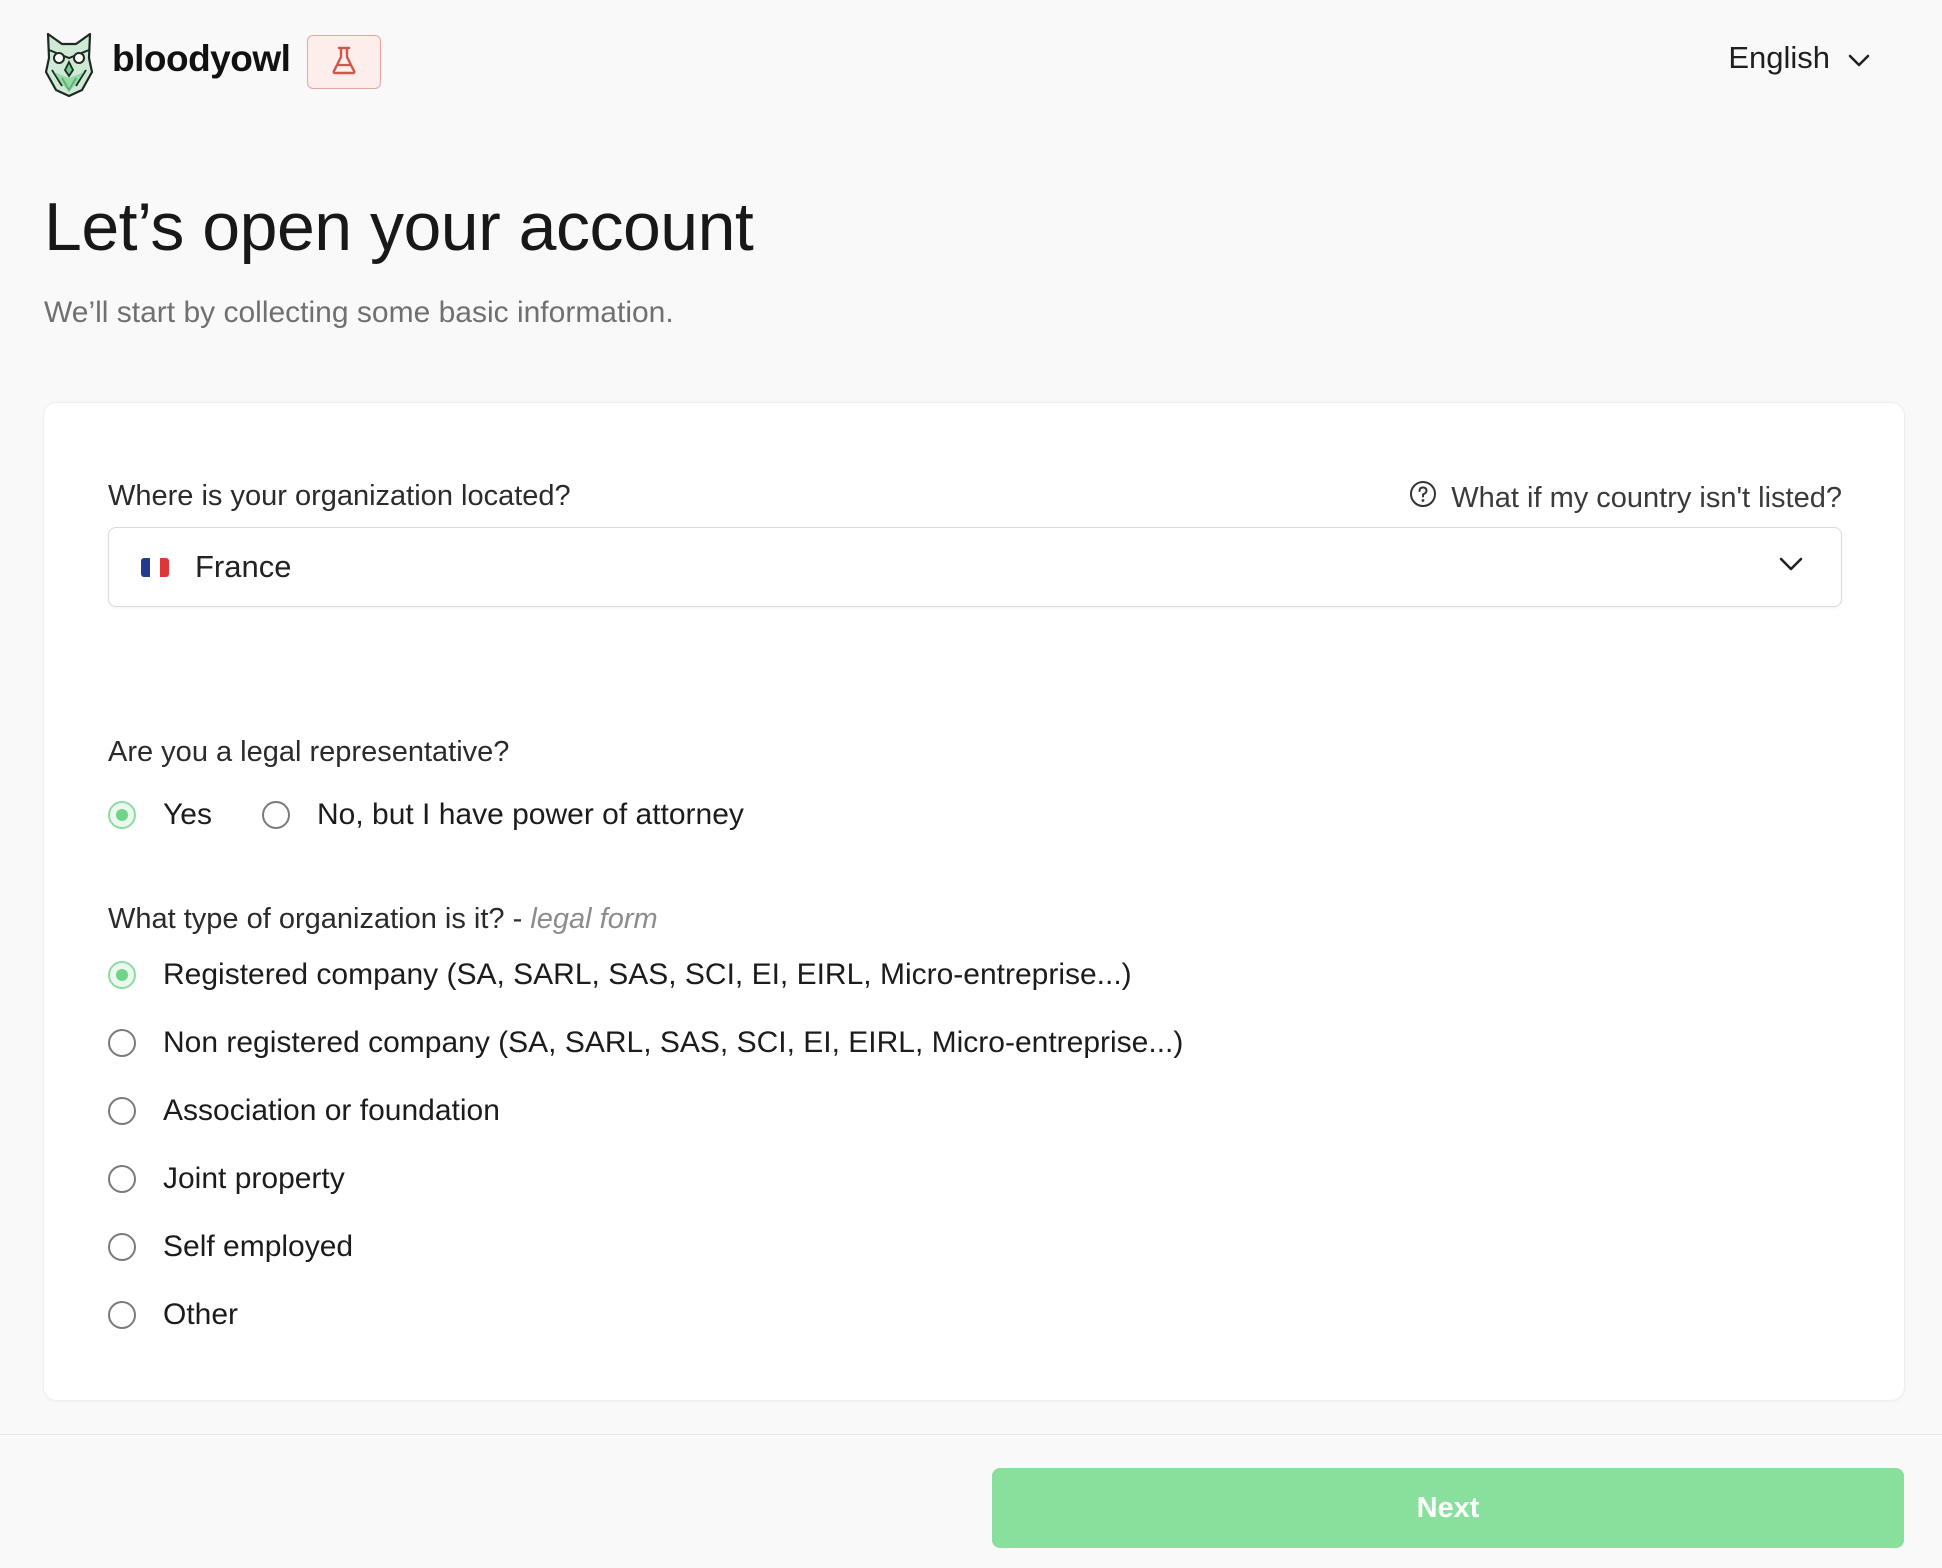 This screenshot has height=1568, width=1942. Describe the element at coordinates (243, 566) in the screenshot. I see `selected-country: France` at that location.